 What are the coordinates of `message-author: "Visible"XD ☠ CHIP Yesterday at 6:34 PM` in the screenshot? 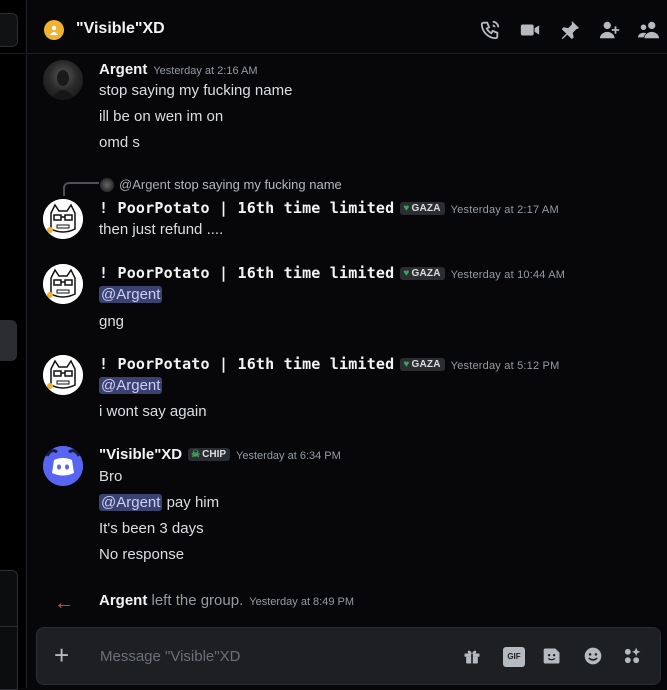 It's located at (220, 454).